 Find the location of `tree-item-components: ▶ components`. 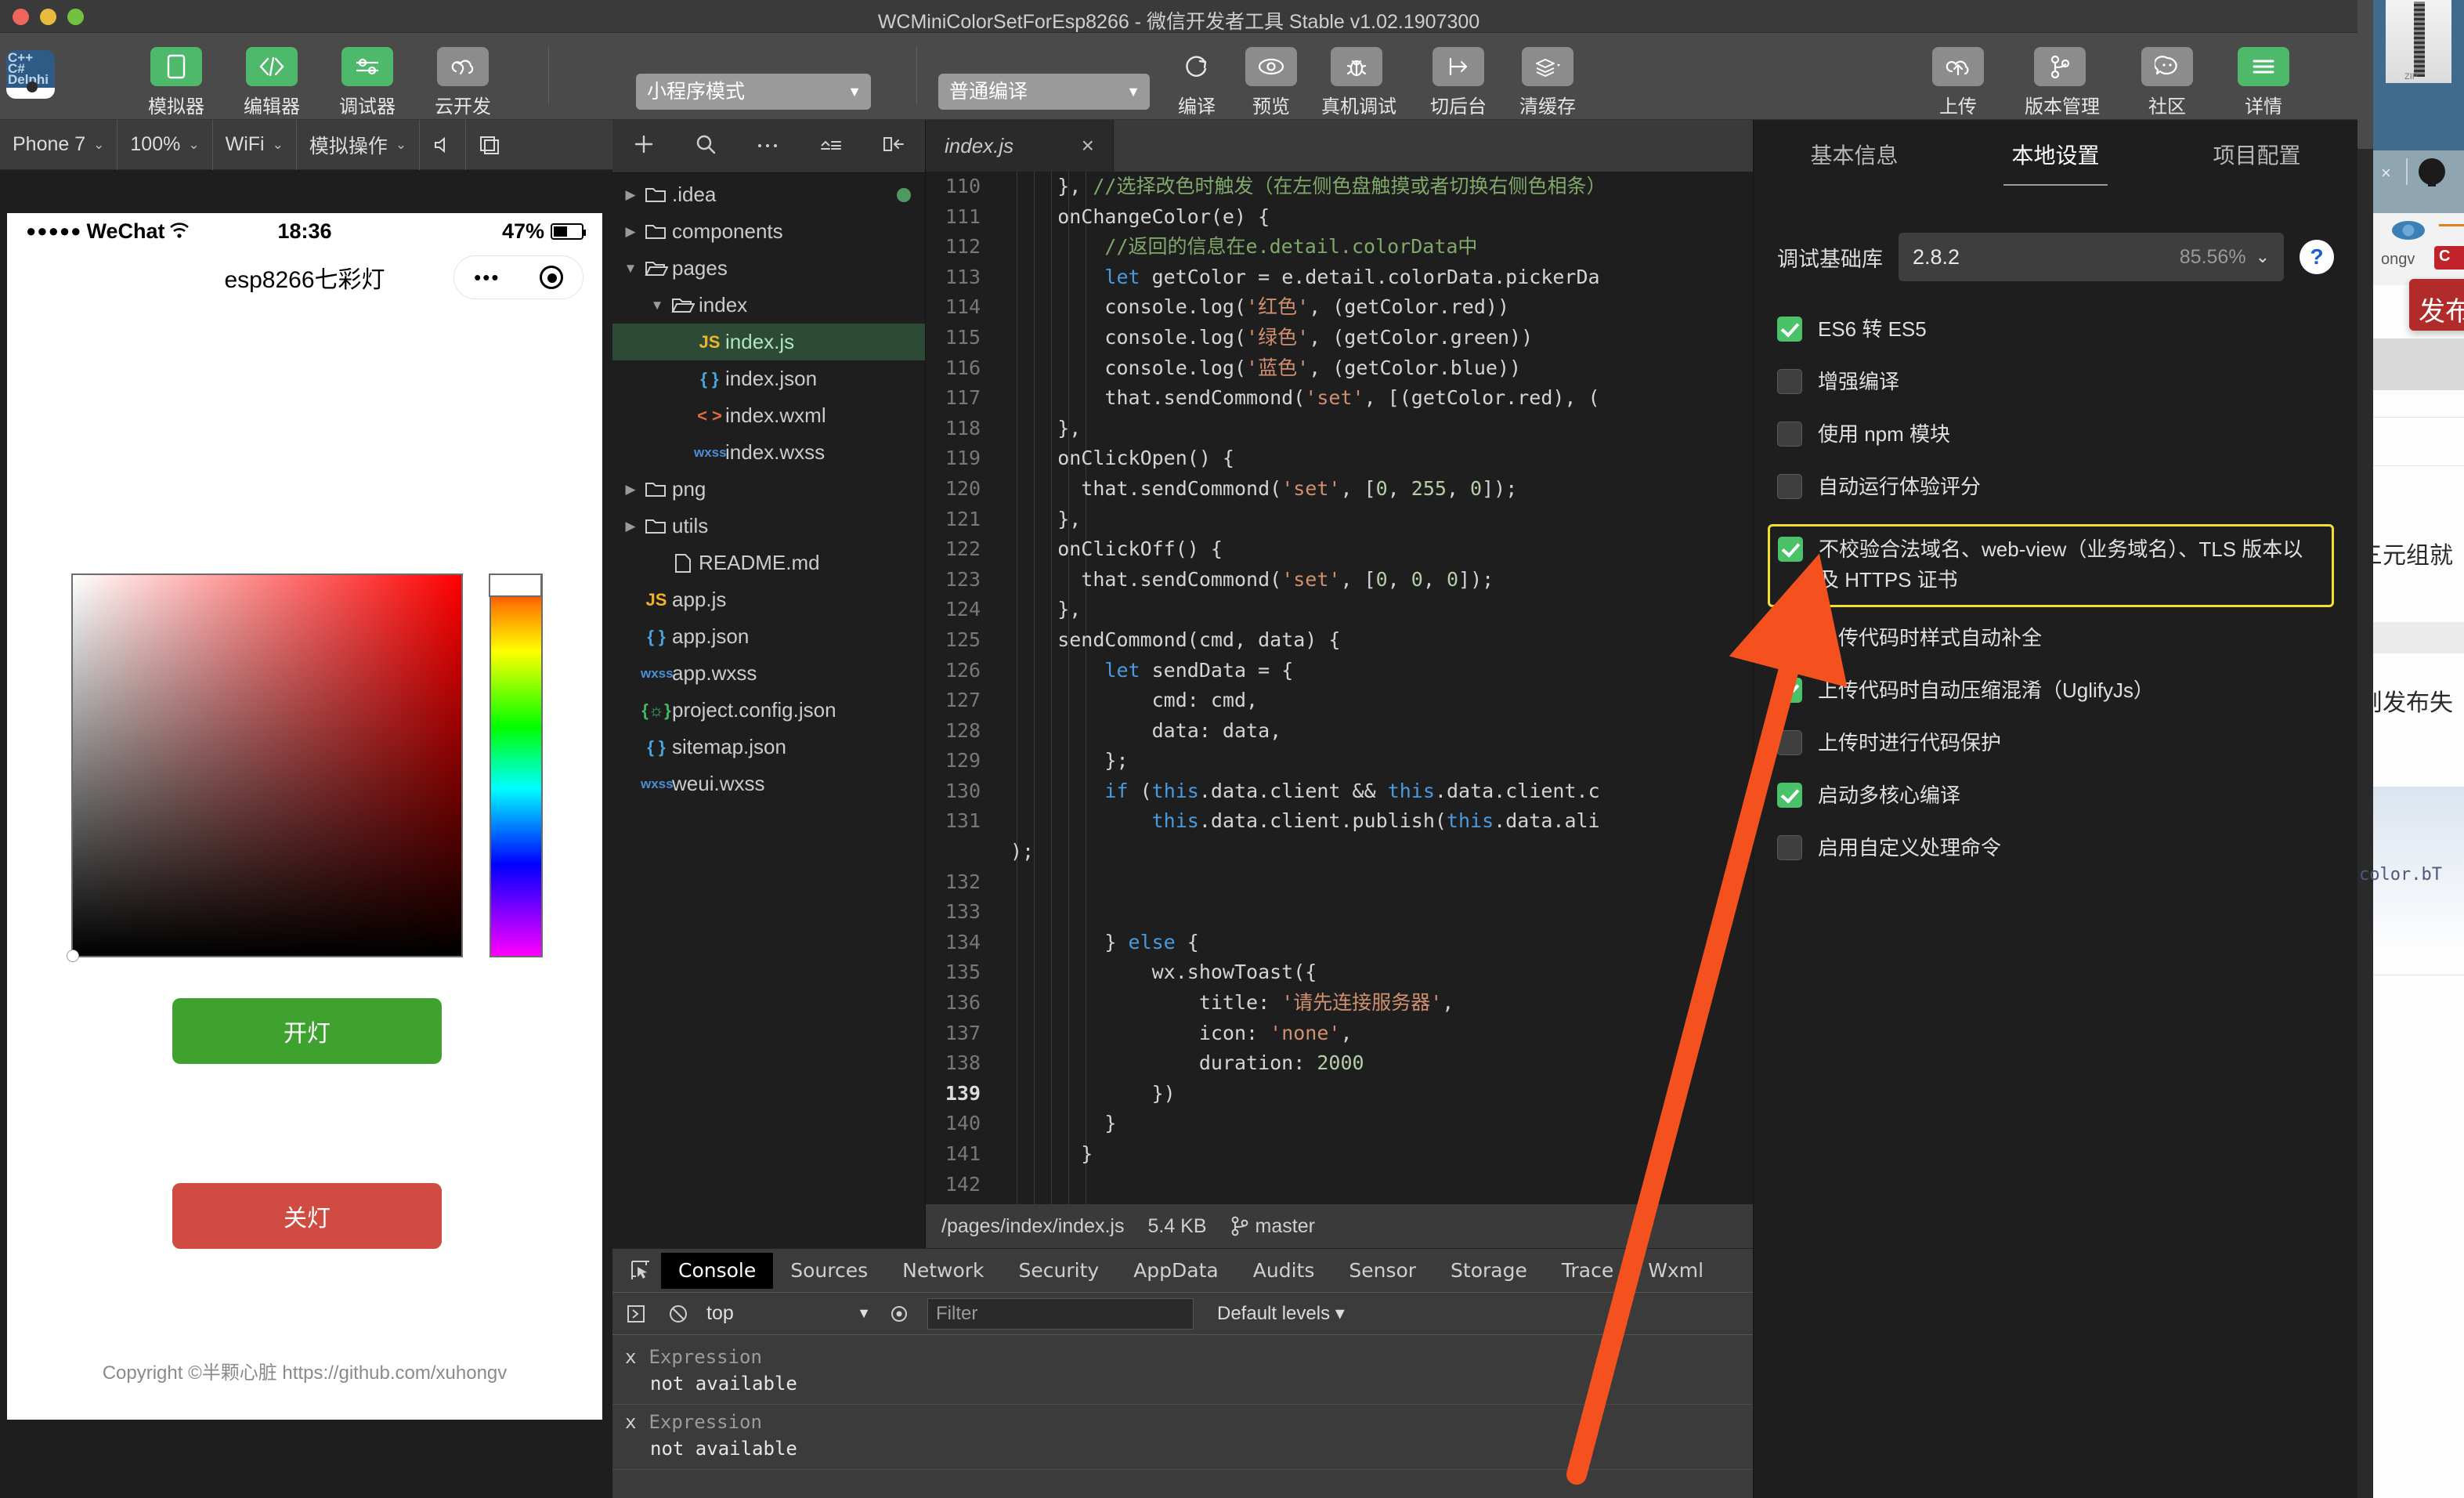

tree-item-components: ▶ components is located at coordinates (768, 231).